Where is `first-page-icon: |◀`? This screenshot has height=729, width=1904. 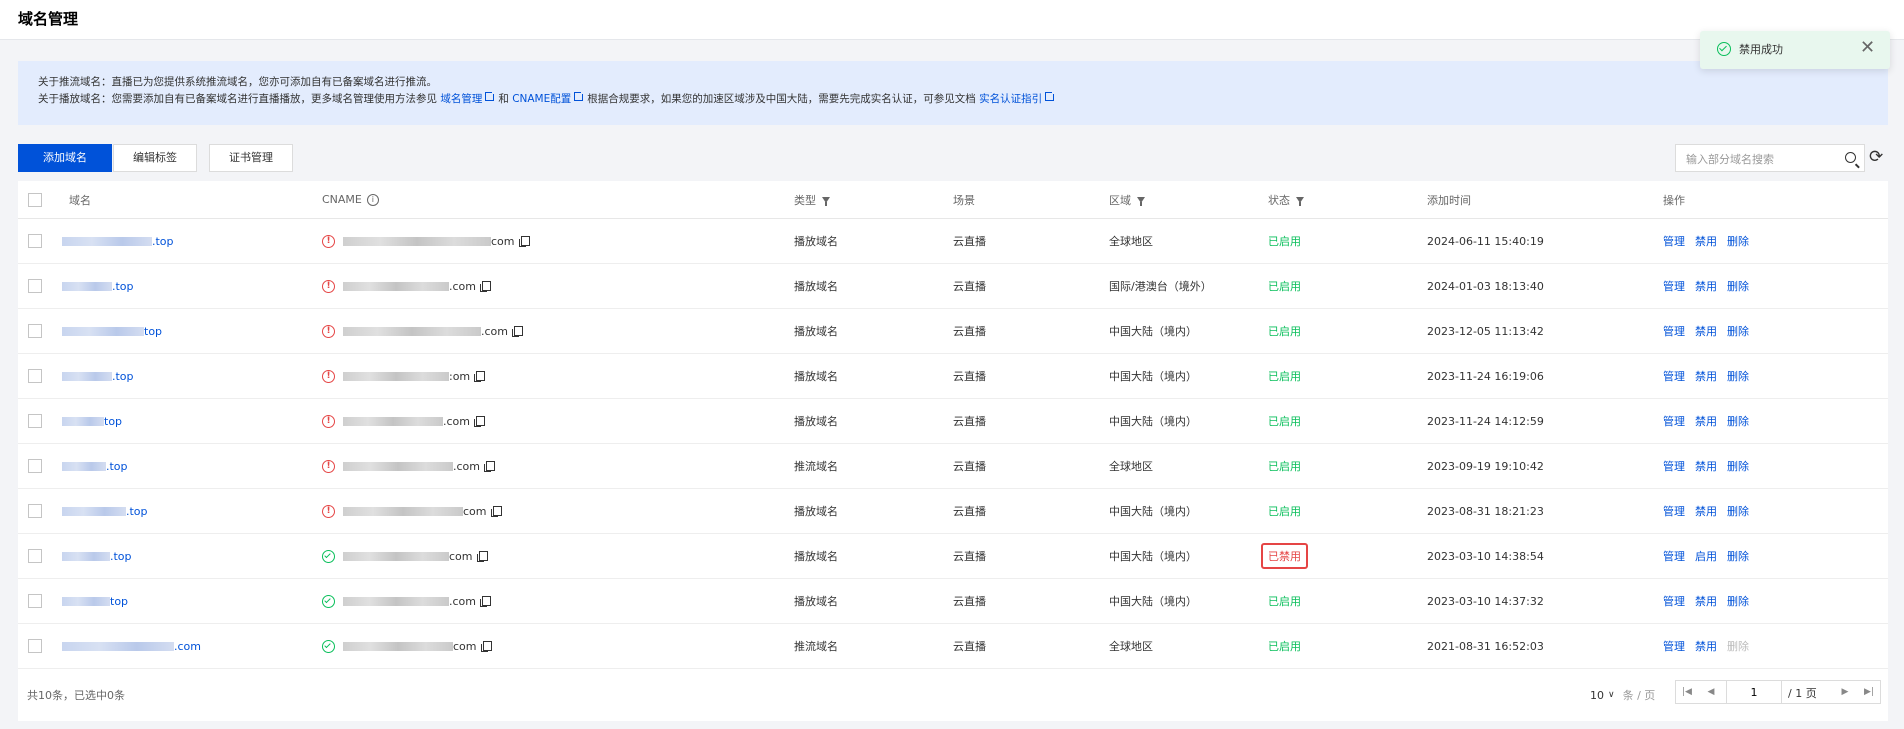 first-page-icon: |◀ is located at coordinates (1687, 692).